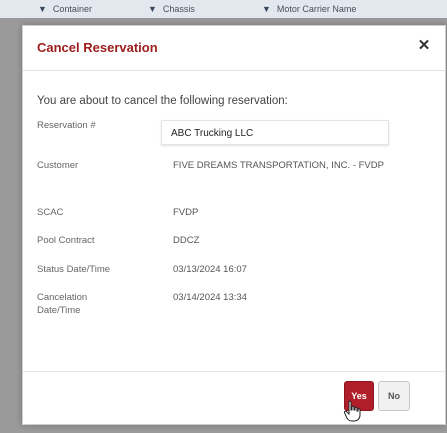 Image resolution: width=447 pixels, height=433 pixels. Describe the element at coordinates (97, 47) in the screenshot. I see `dialog-title: Cancel Reservation` at that location.